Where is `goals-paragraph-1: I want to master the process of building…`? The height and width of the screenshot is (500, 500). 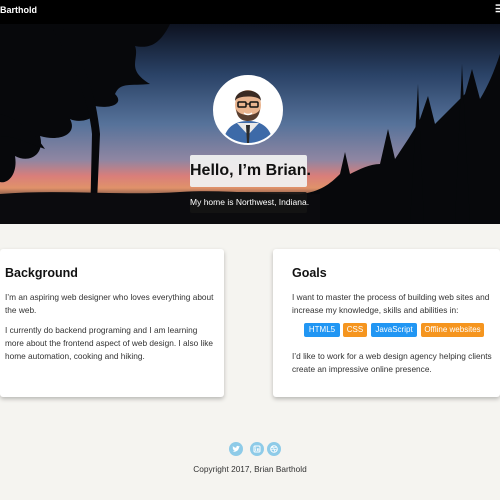 goals-paragraph-1: I want to master the process of building… is located at coordinates (391, 303).